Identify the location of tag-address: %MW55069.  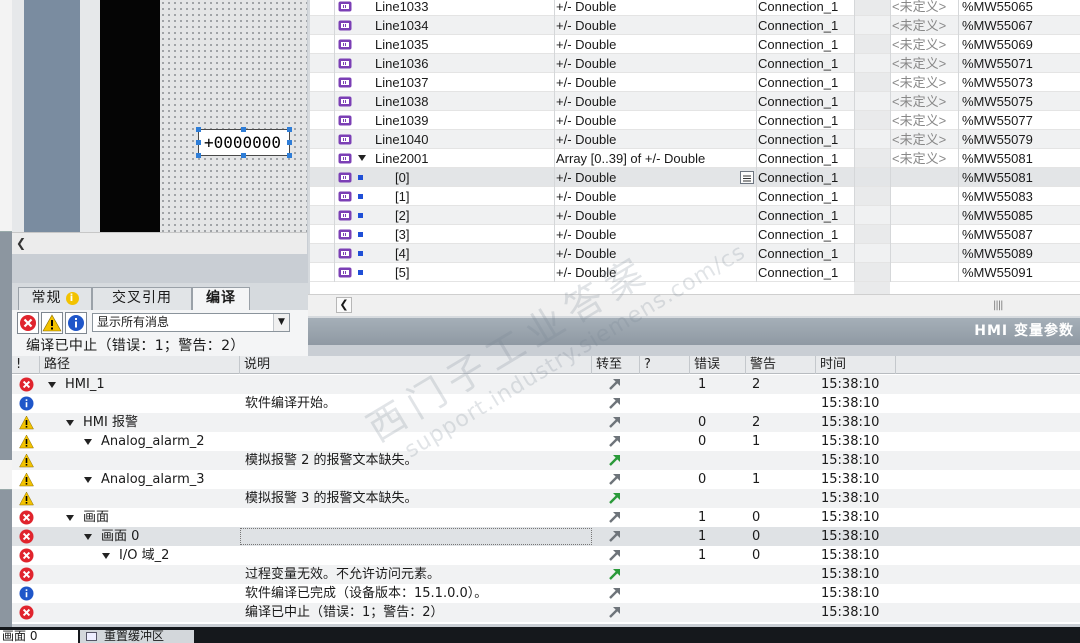
(997, 44).